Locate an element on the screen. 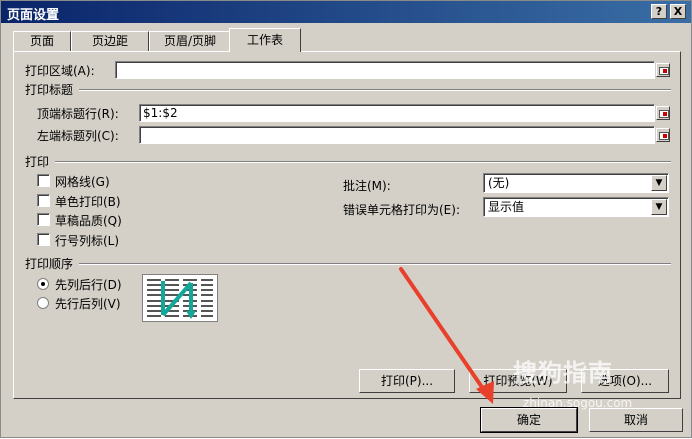 The height and width of the screenshot is (439, 692). watermark-url: zhinan.sogou.com is located at coordinates (578, 403).